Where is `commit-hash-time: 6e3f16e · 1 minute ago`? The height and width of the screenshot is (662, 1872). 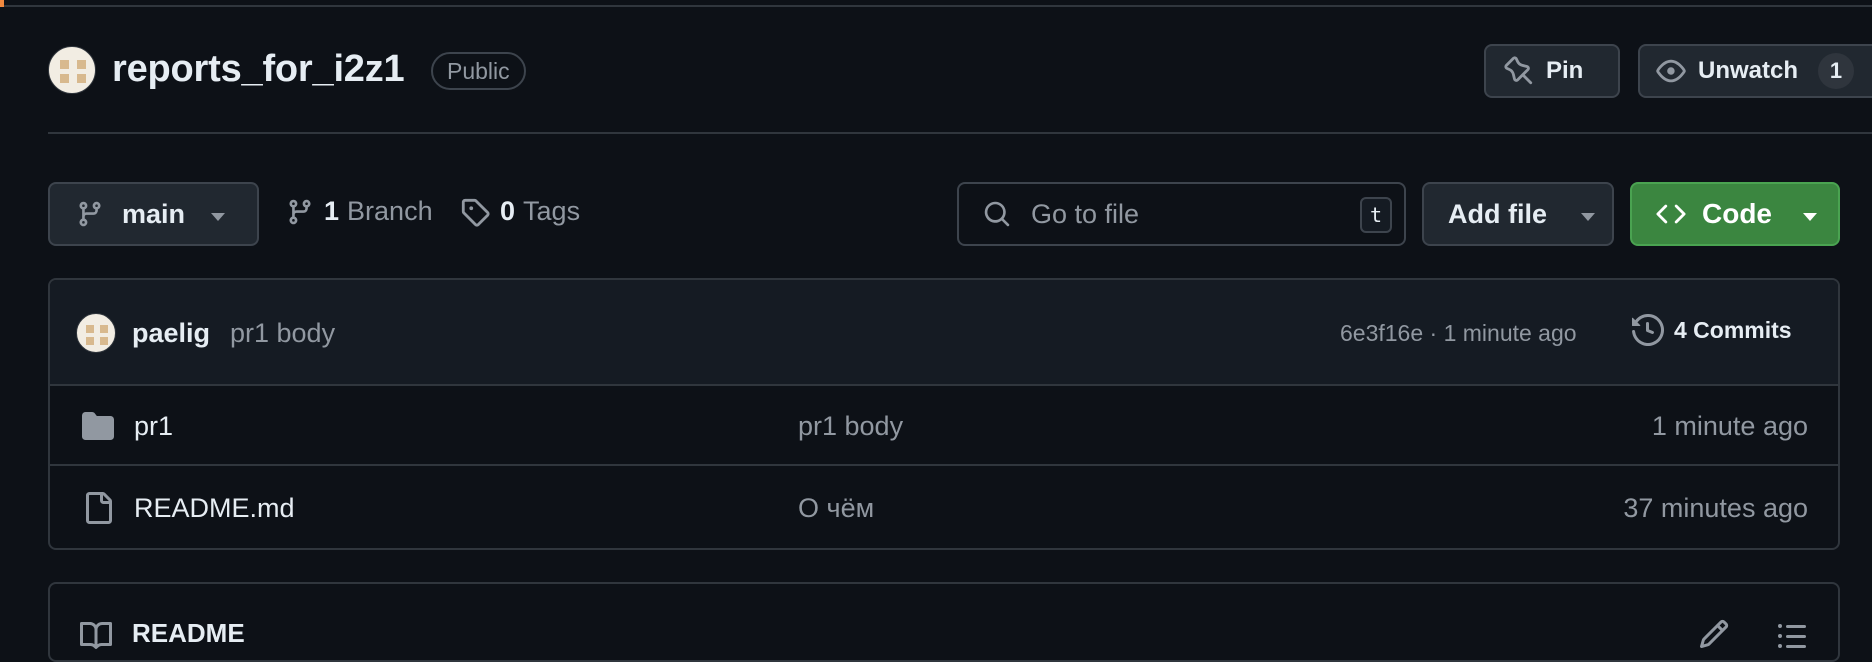
commit-hash-time: 6e3f16e · 1 minute ago is located at coordinates (1458, 333).